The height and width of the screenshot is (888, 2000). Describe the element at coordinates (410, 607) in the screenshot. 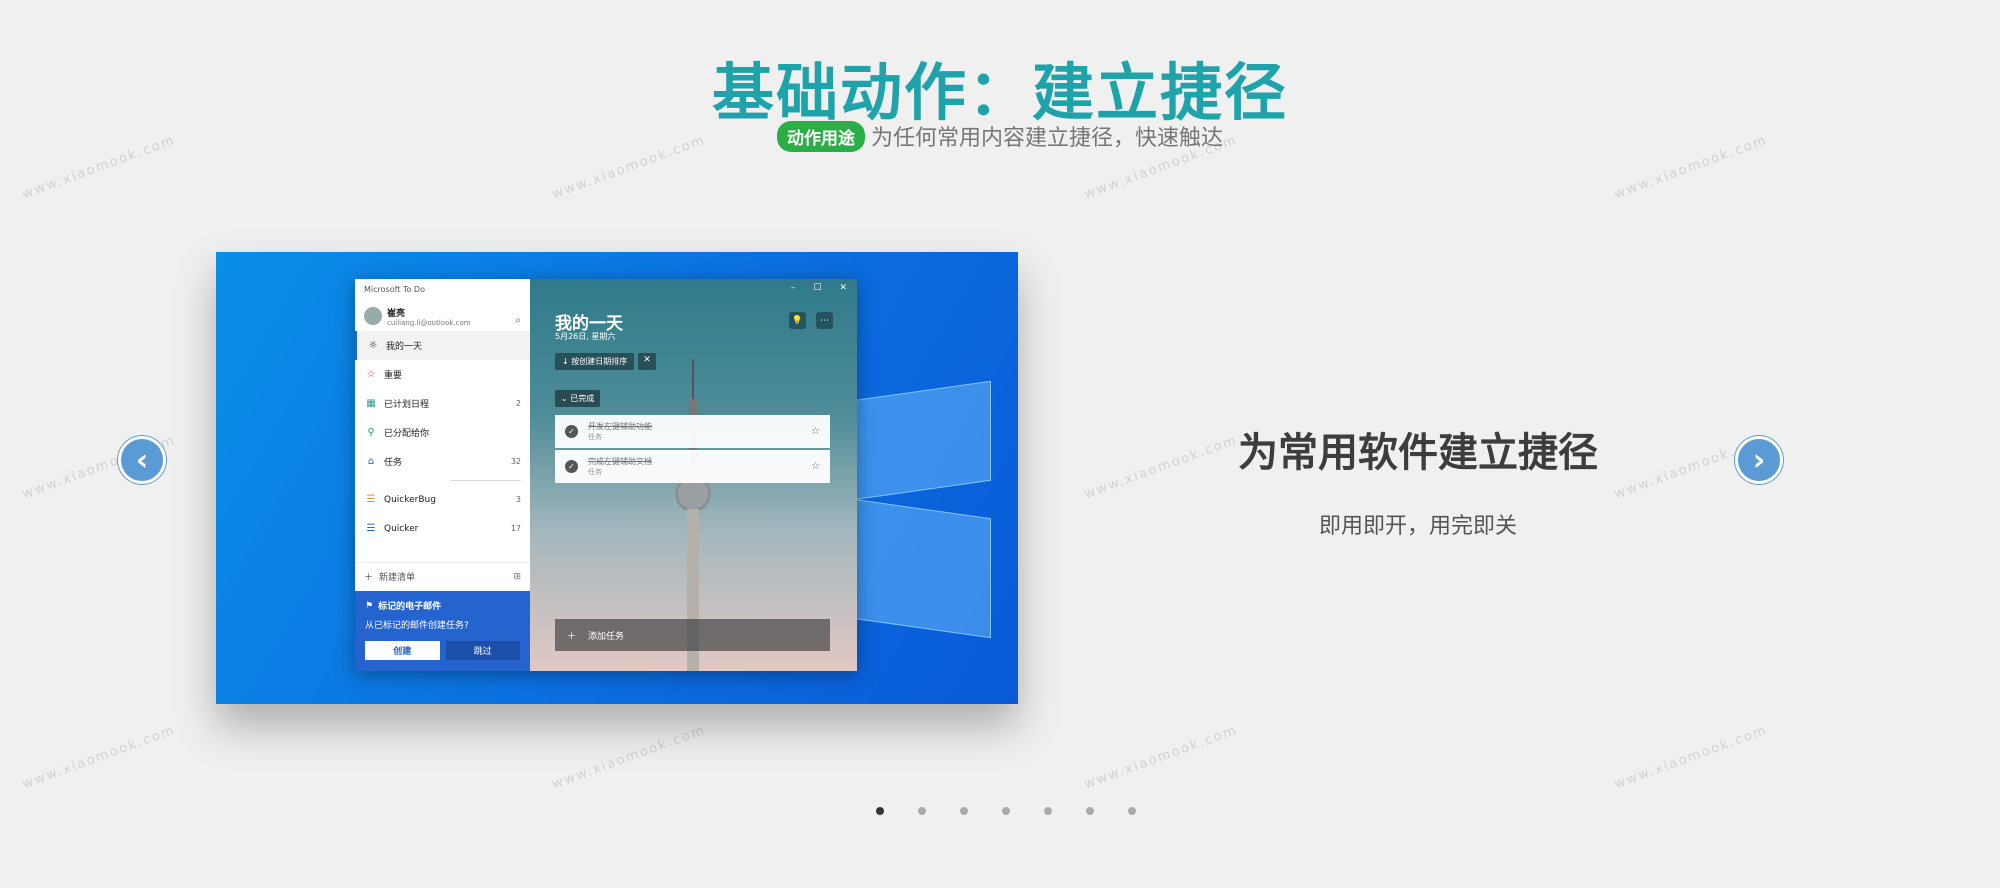

I see `flagged-title: 标记的电子邮件` at that location.